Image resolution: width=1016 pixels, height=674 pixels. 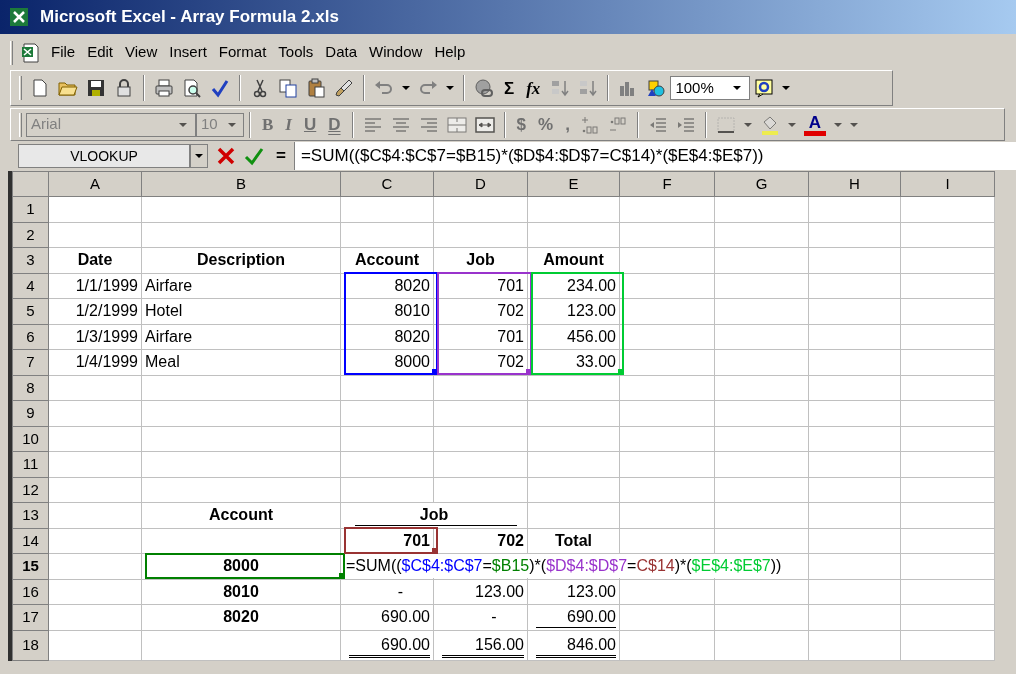 What do you see at coordinates (480, 184) in the screenshot?
I see `column-header: D` at bounding box center [480, 184].